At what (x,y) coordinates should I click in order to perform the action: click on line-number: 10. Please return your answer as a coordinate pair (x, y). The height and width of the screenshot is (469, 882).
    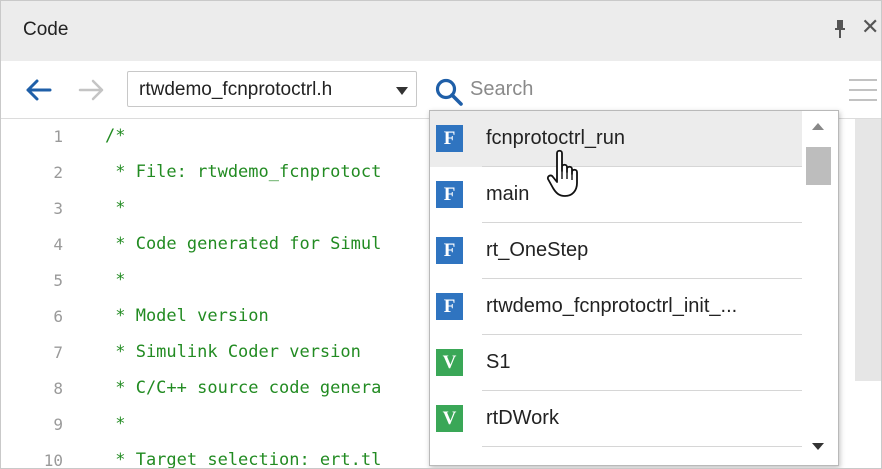
    Looking at the image, I should click on (53, 460).